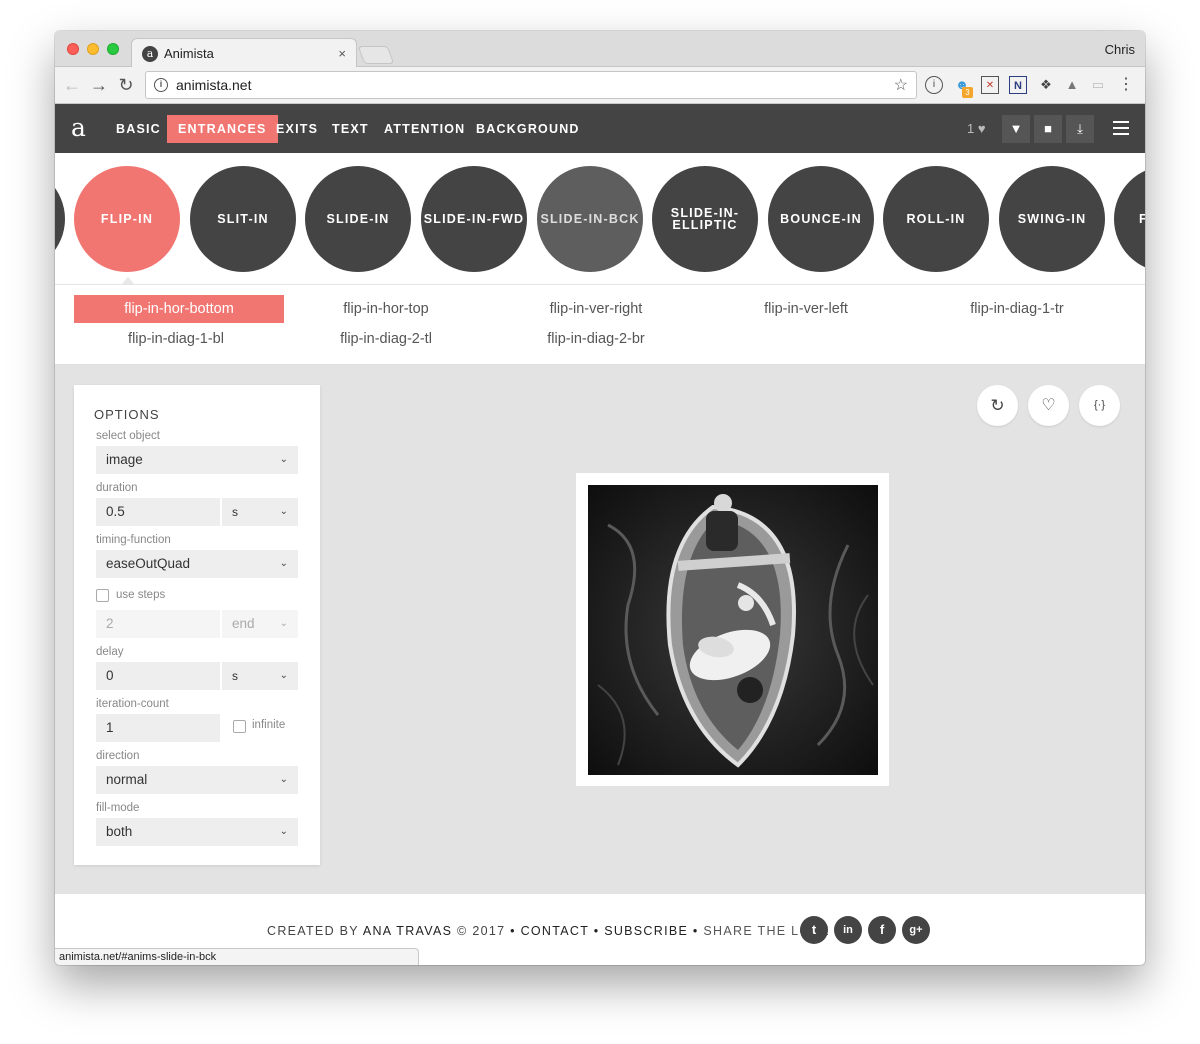  Describe the element at coordinates (73, 49) in the screenshot. I see `close-window-button` at that location.